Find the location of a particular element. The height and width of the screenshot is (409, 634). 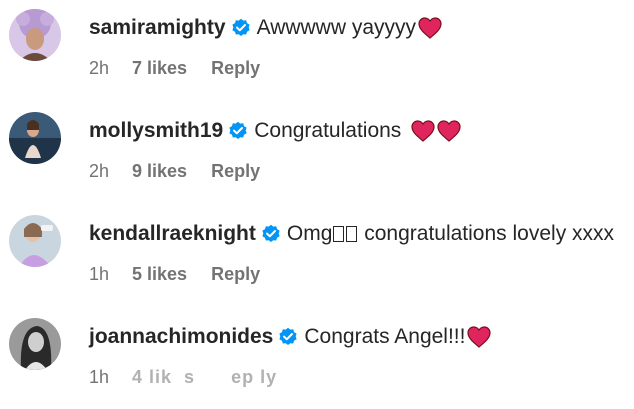

comment-meta: 2h 7 likes Reply is located at coordinates (174, 68).